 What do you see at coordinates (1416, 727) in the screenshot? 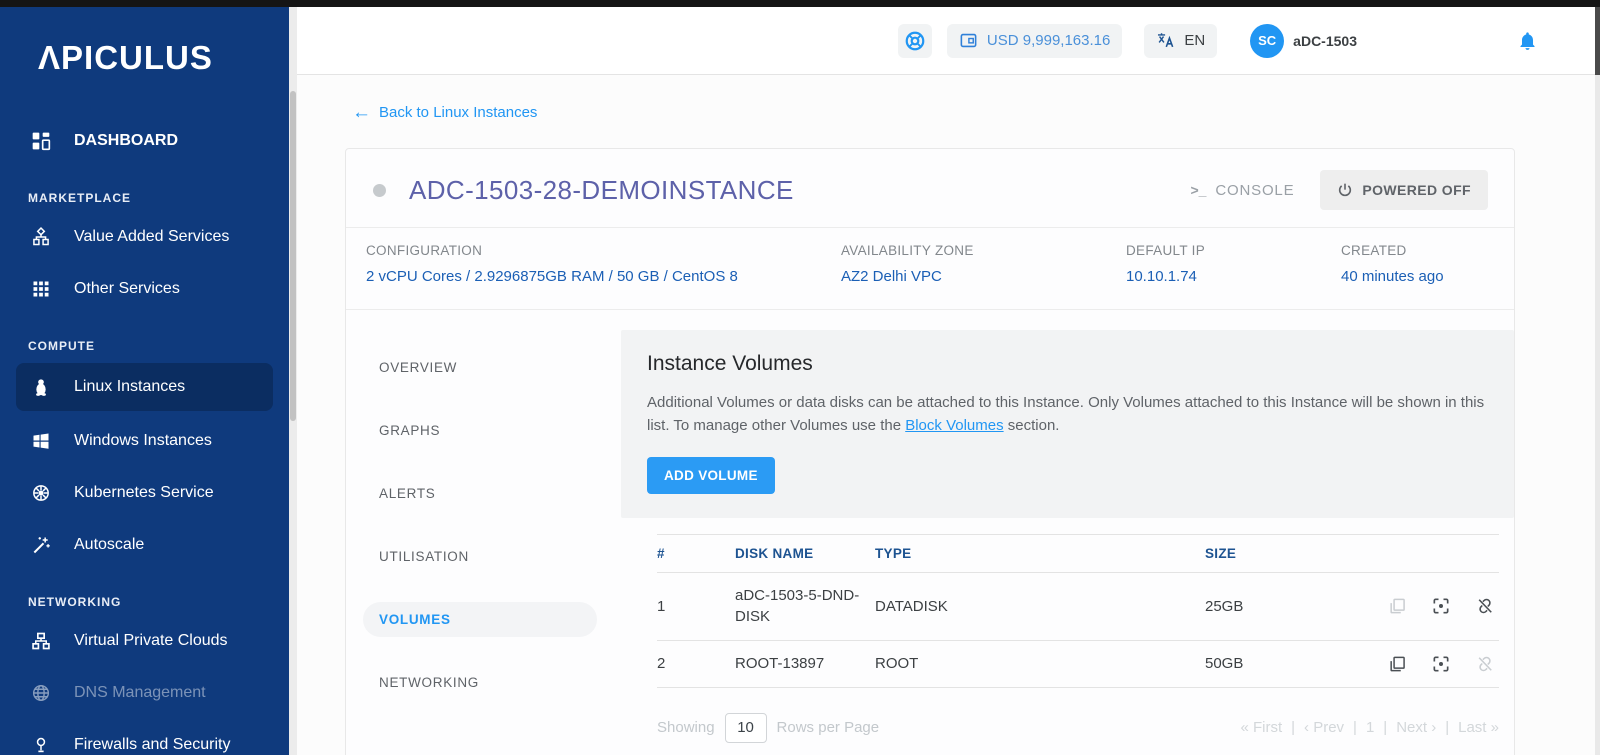
I see `pagination-next: Next ›` at bounding box center [1416, 727].